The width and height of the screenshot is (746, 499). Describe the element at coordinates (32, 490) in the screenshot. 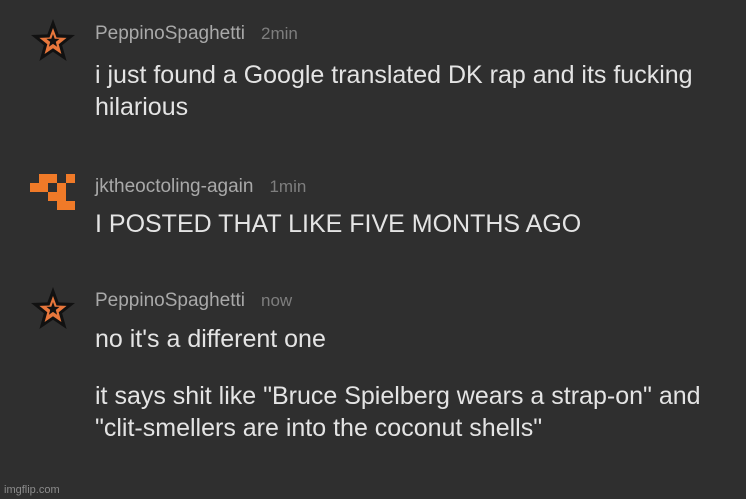

I see `imgflip-watermark: imgflip.com` at that location.